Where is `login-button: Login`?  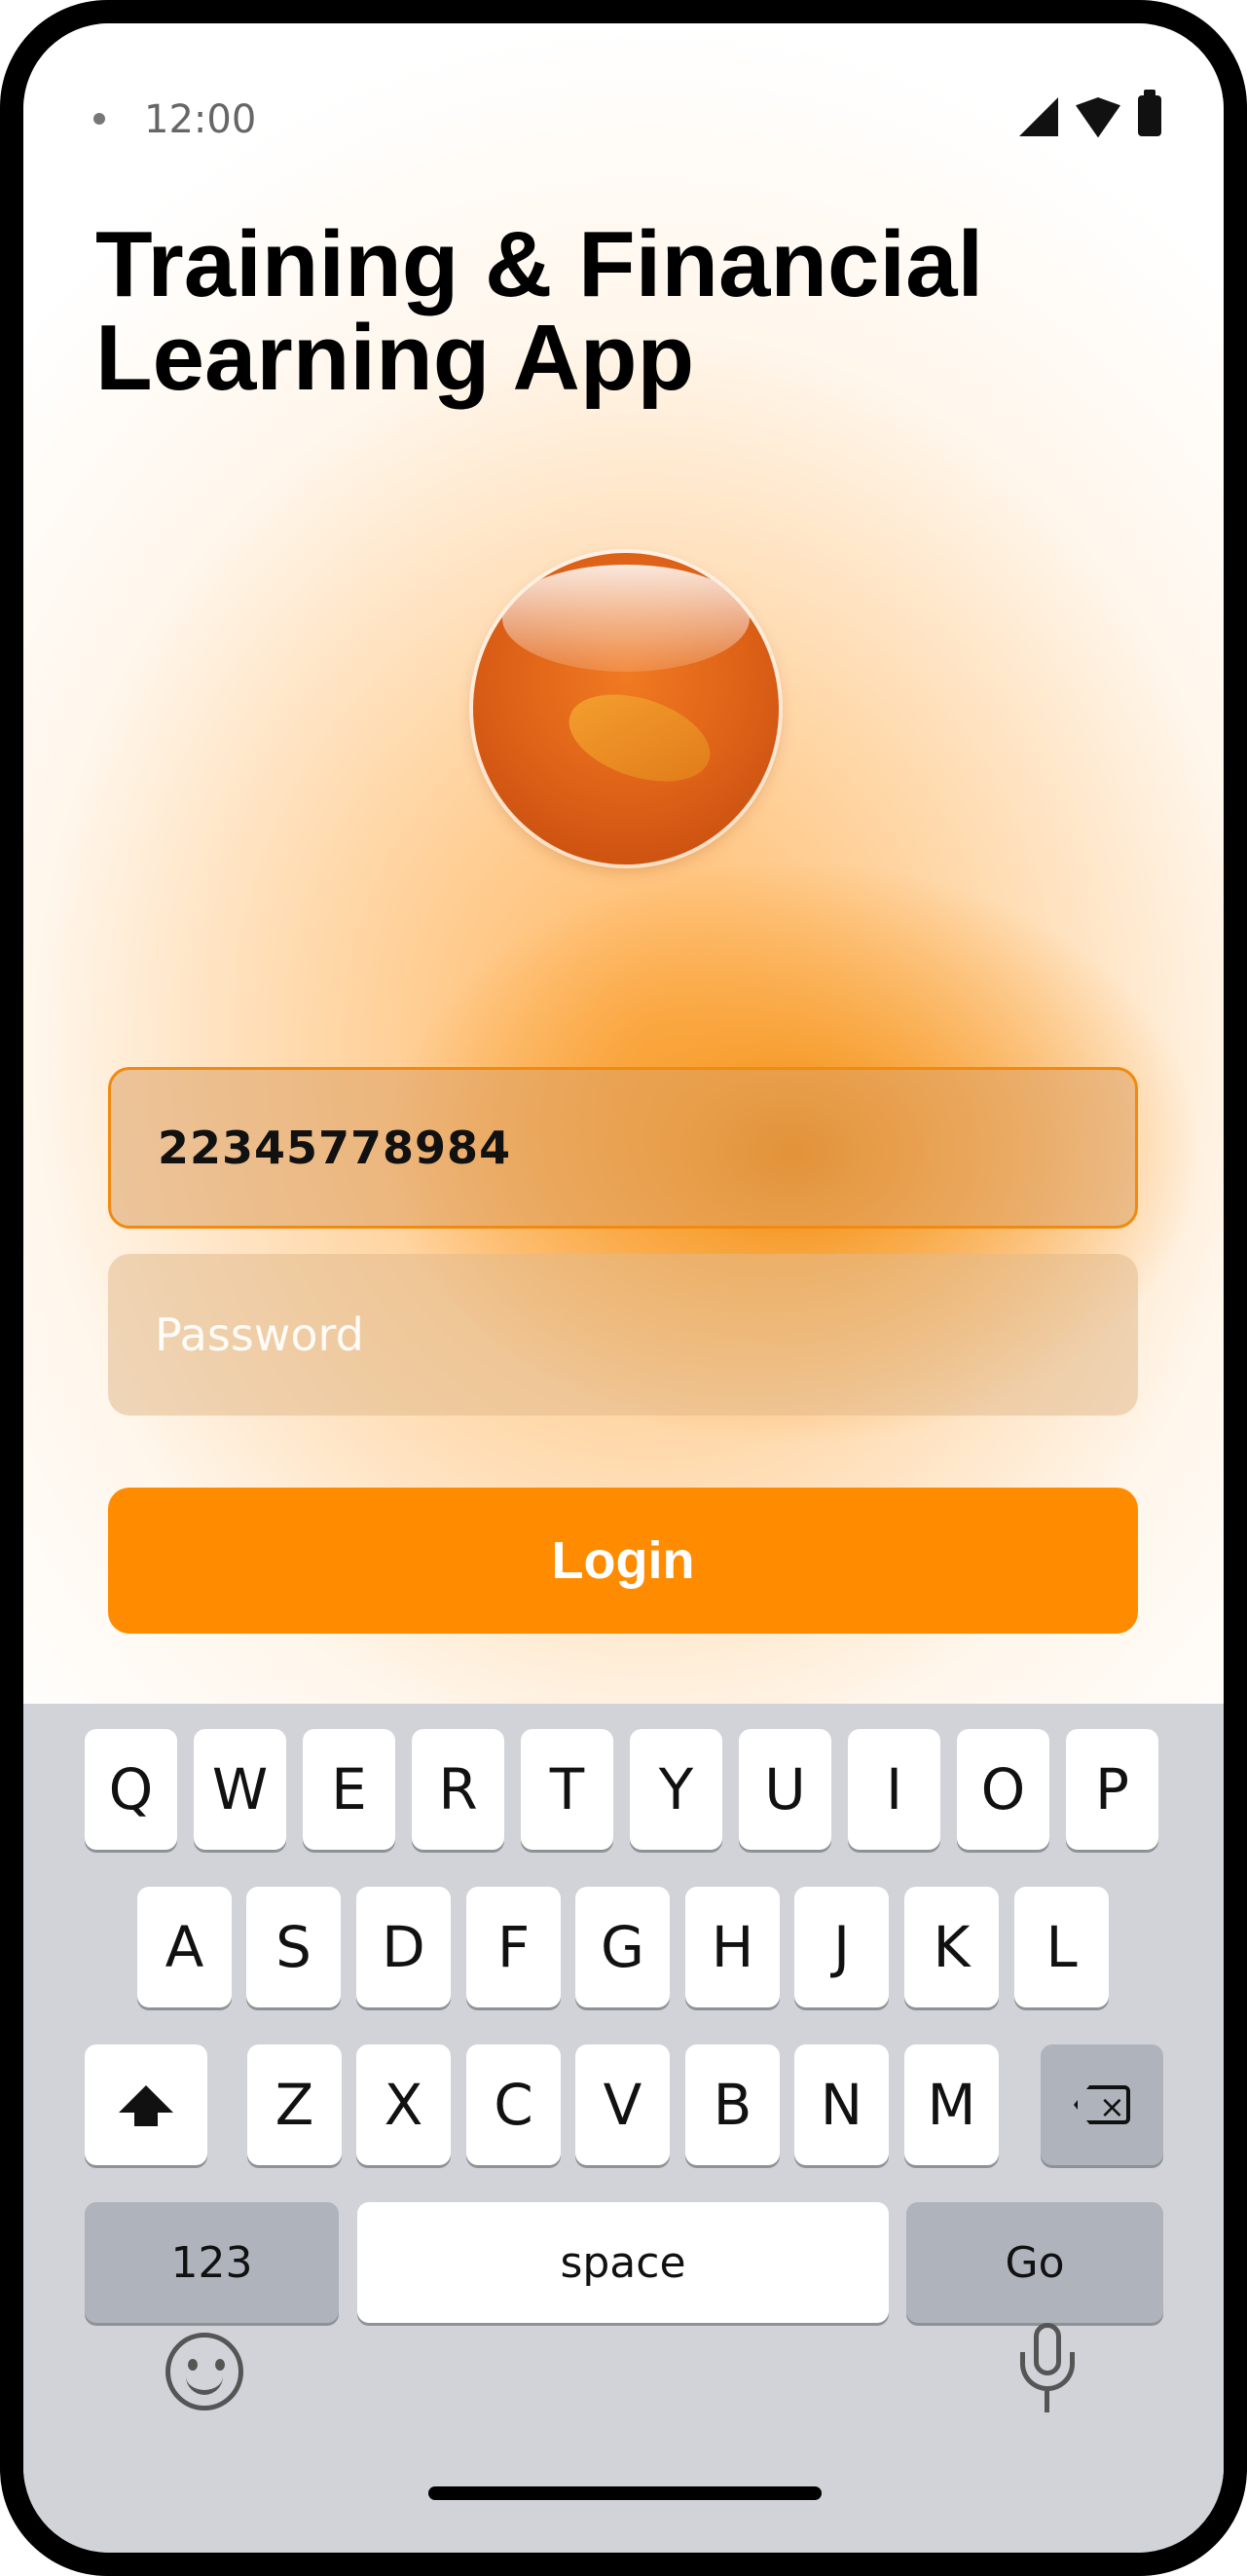 login-button: Login is located at coordinates (623, 1561).